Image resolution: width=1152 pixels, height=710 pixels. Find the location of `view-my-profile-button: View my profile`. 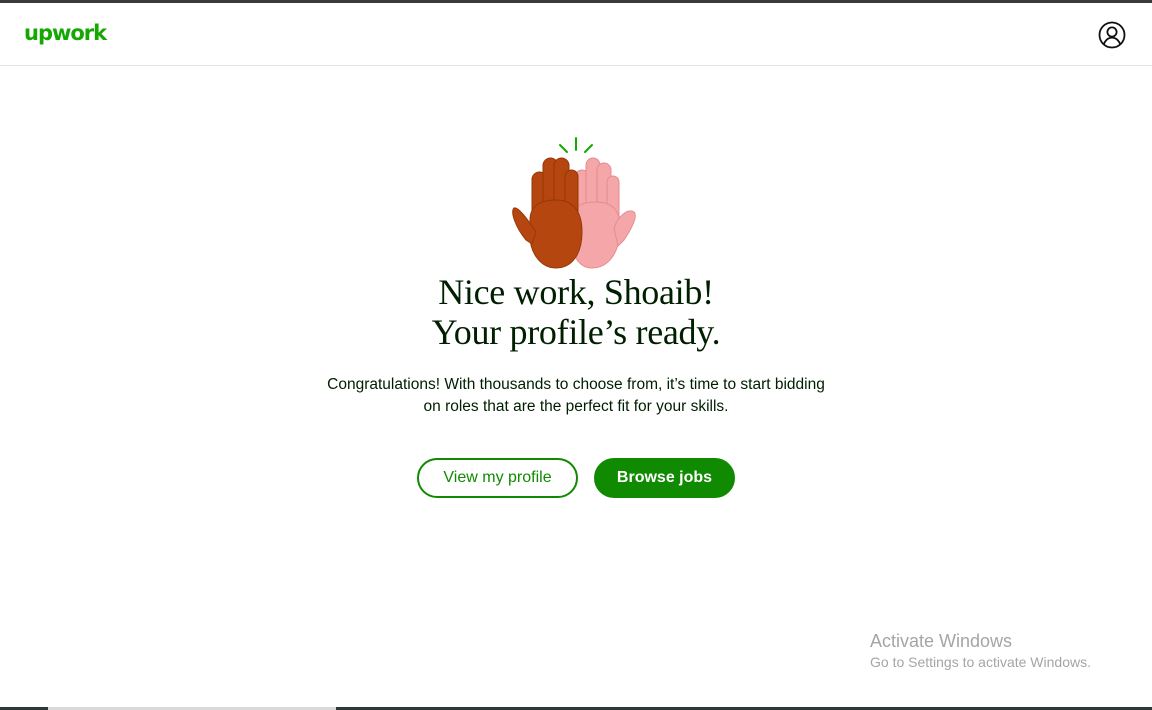

view-my-profile-button: View my profile is located at coordinates (497, 478).